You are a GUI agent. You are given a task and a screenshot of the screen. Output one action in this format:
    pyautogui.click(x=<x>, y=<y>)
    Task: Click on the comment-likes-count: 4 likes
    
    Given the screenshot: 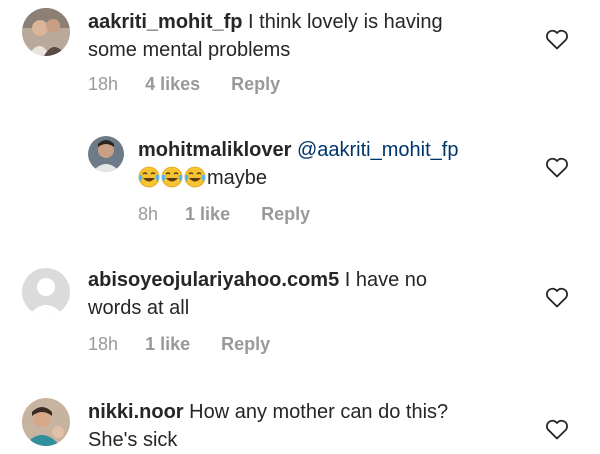 What is the action you would take?
    pyautogui.click(x=172, y=84)
    